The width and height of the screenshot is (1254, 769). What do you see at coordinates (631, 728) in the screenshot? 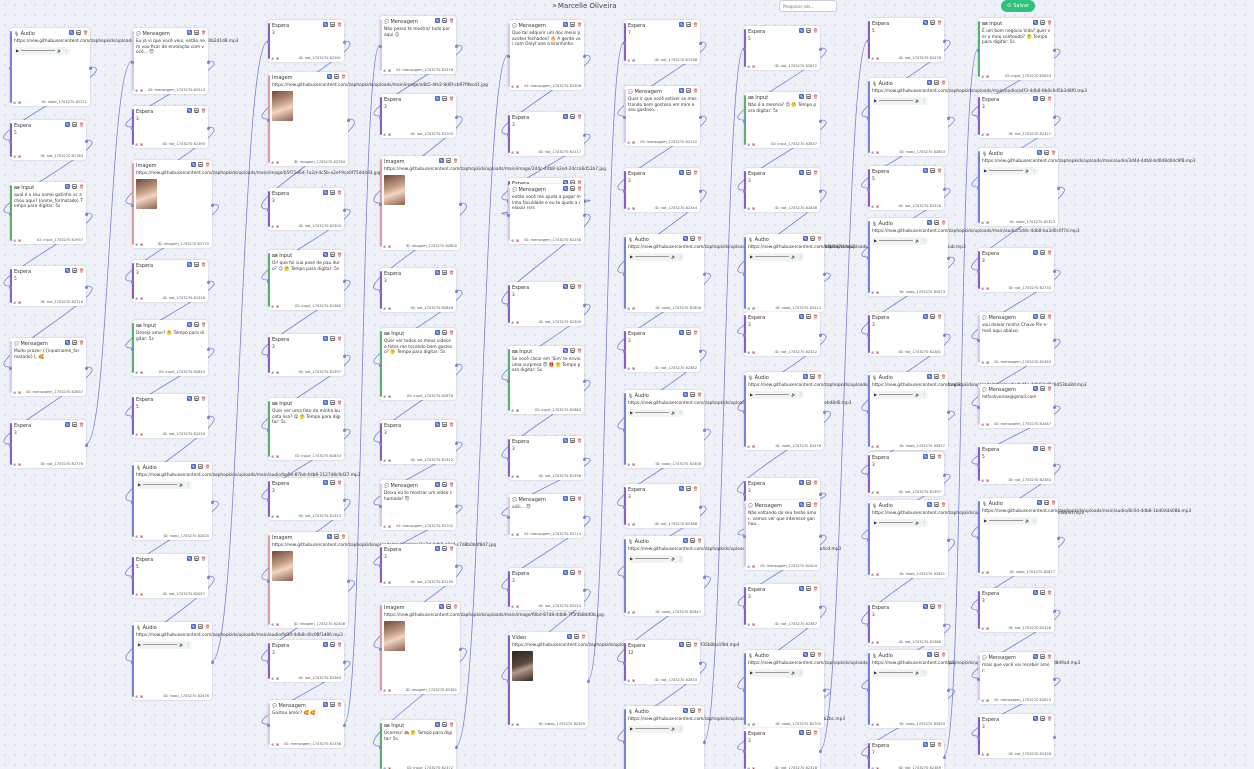
I see `play-icon: ▶` at bounding box center [631, 728].